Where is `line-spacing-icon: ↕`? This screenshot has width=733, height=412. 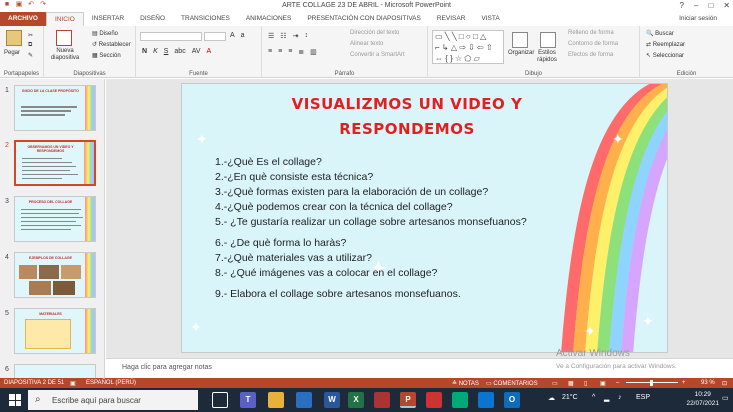 line-spacing-icon: ↕ is located at coordinates (306, 36).